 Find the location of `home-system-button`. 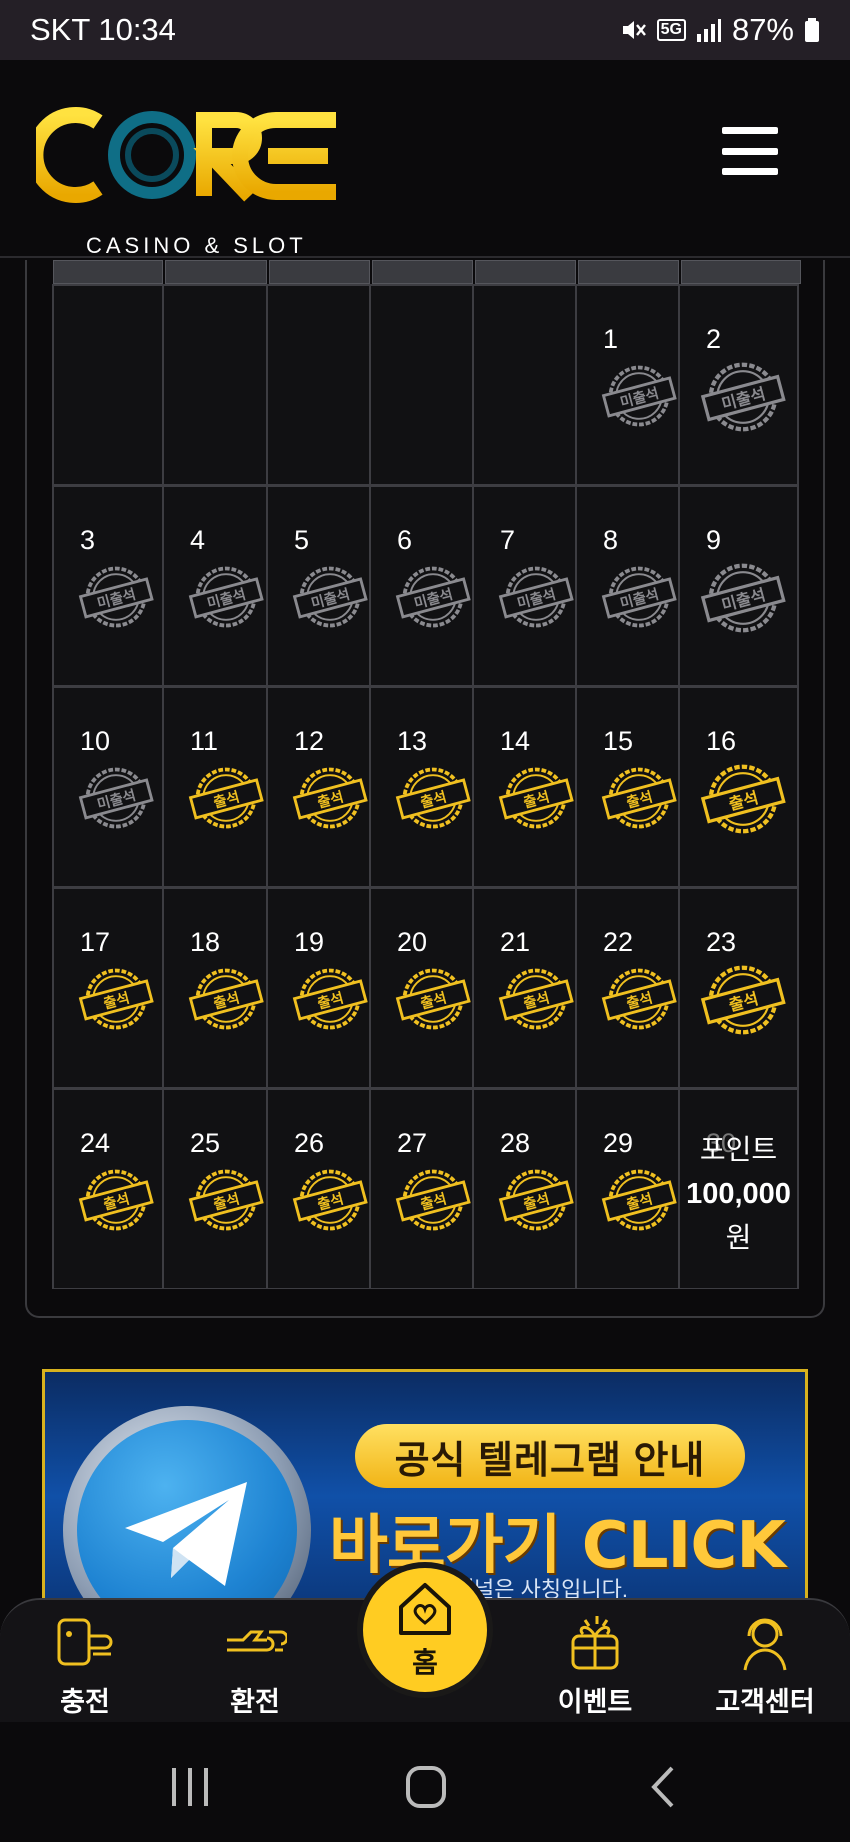

home-system-button is located at coordinates (426, 1787).